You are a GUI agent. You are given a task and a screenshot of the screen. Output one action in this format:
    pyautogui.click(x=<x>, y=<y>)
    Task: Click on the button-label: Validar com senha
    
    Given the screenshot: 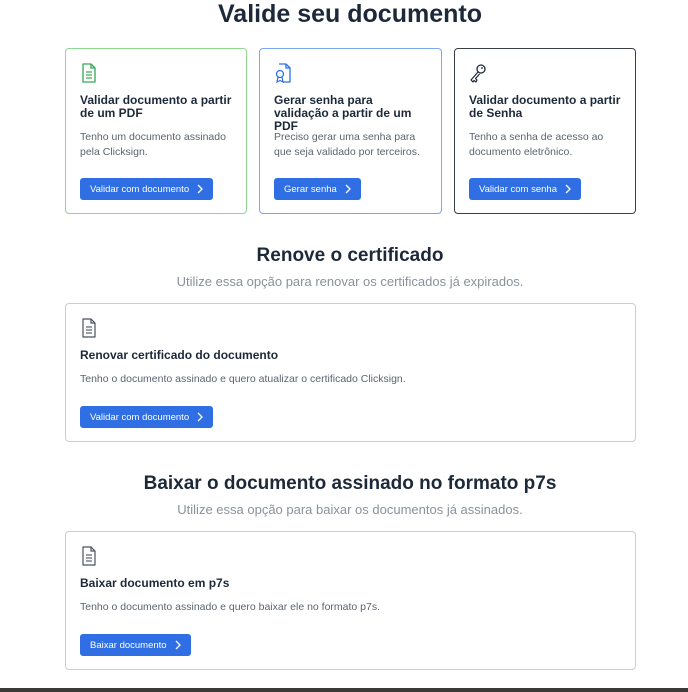 What is the action you would take?
    pyautogui.click(x=518, y=189)
    